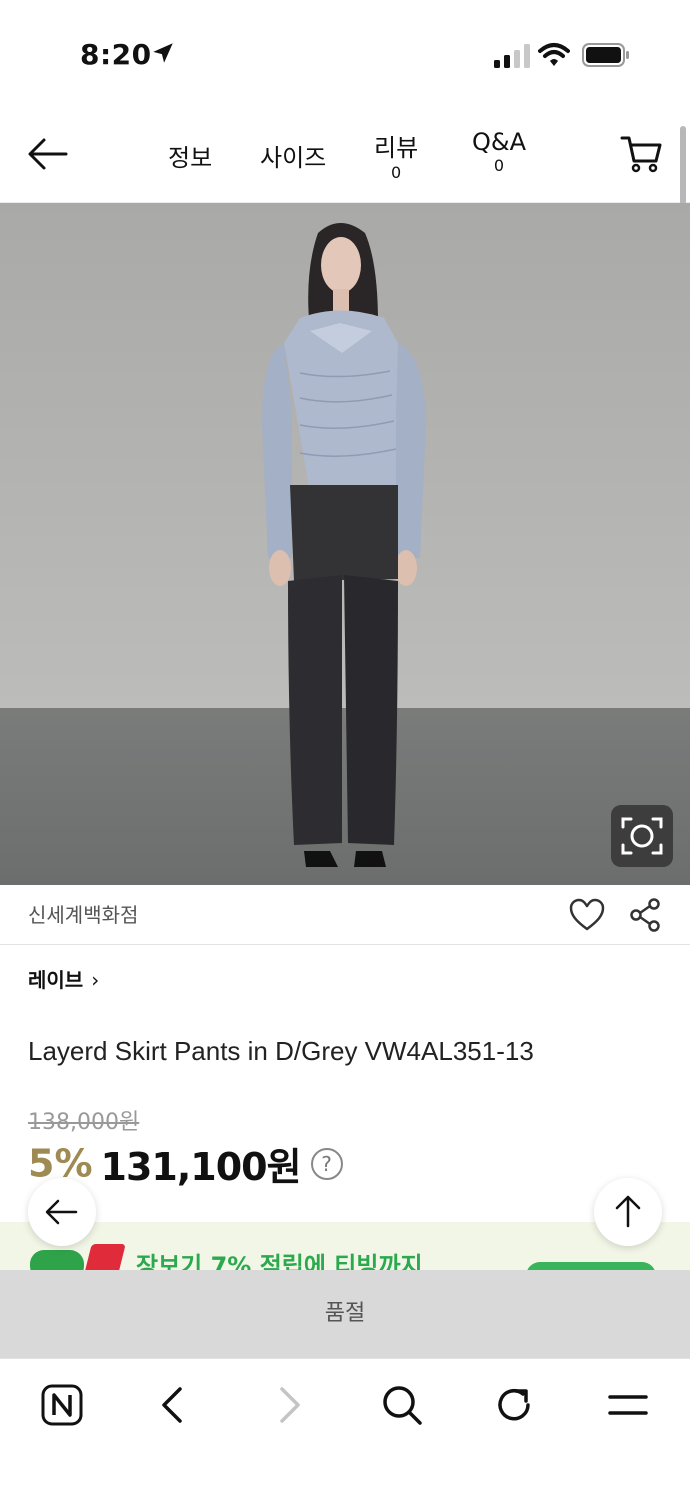 Image resolution: width=690 pixels, height=1500 pixels. What do you see at coordinates (84, 1122) in the screenshot?
I see `original-price: 138,000원` at bounding box center [84, 1122].